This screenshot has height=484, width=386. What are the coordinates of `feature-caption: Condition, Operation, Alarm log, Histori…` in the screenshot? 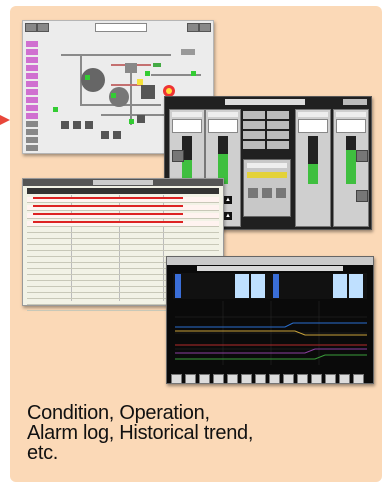 It's located at (202, 433).